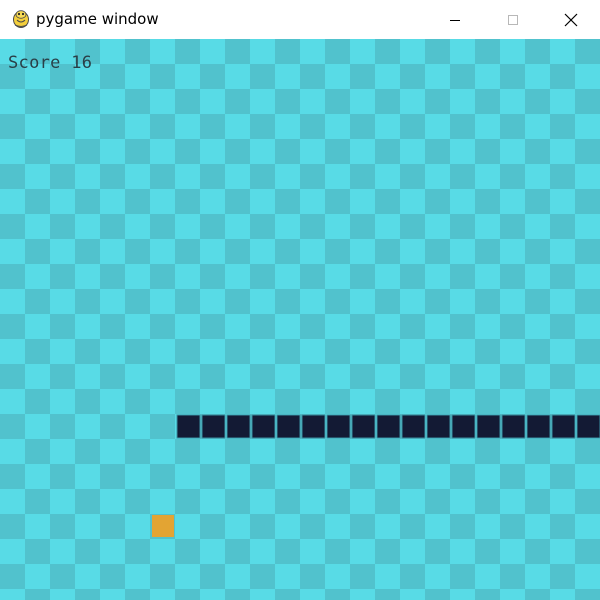 This screenshot has width=600, height=600. Describe the element at coordinates (455, 19) in the screenshot. I see `minimize-button` at that location.